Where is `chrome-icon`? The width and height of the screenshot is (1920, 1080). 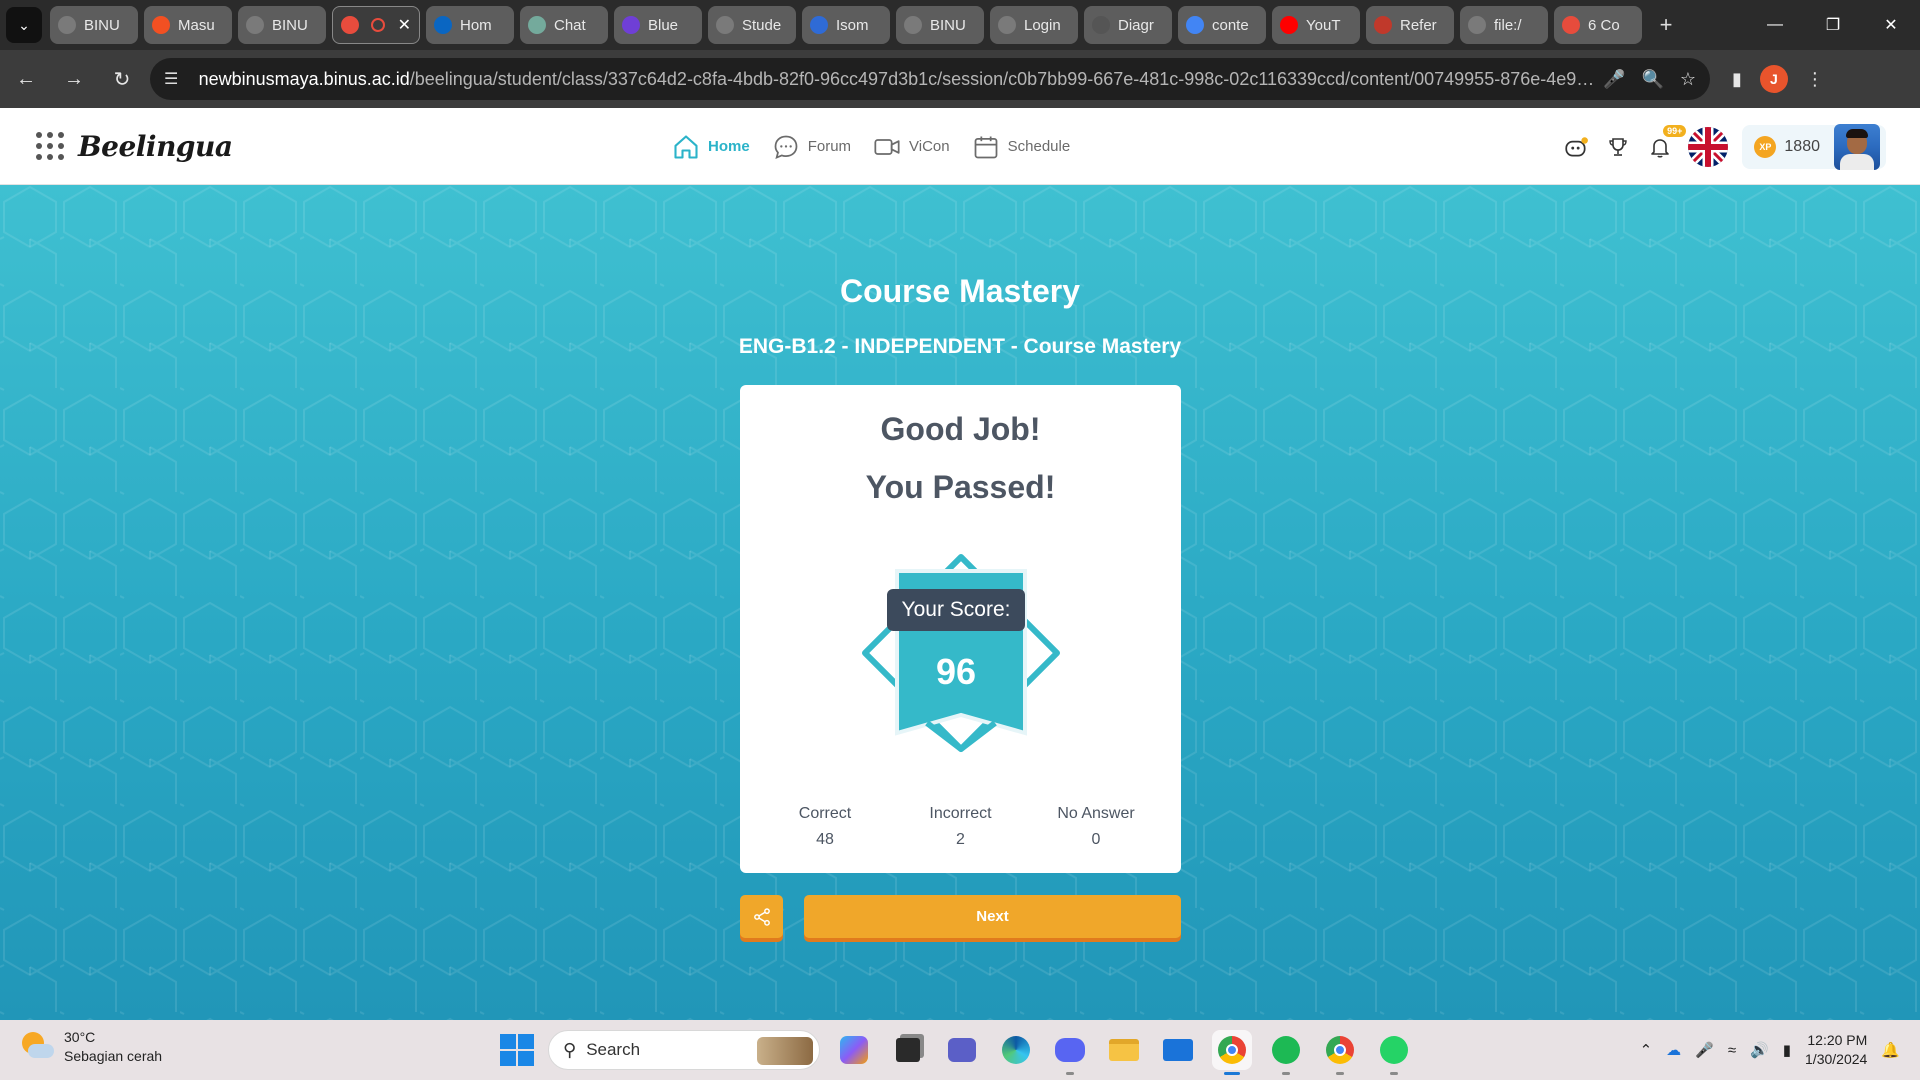
chrome-icon is located at coordinates (1232, 1052).